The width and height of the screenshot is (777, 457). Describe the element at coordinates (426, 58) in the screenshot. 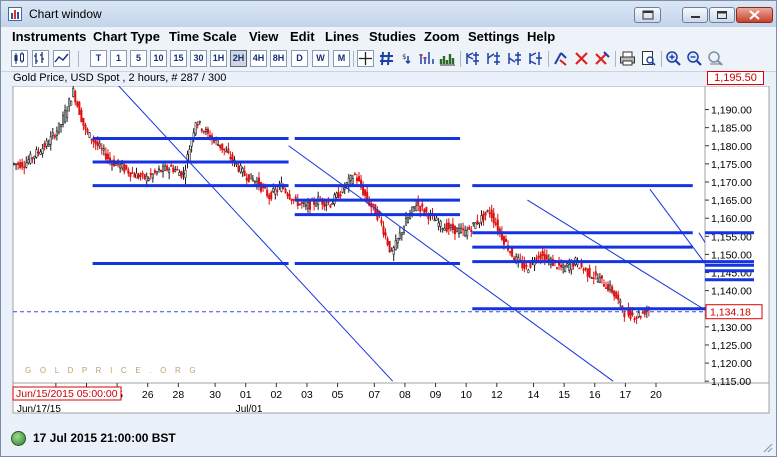

I see `volume-bars-icon` at that location.